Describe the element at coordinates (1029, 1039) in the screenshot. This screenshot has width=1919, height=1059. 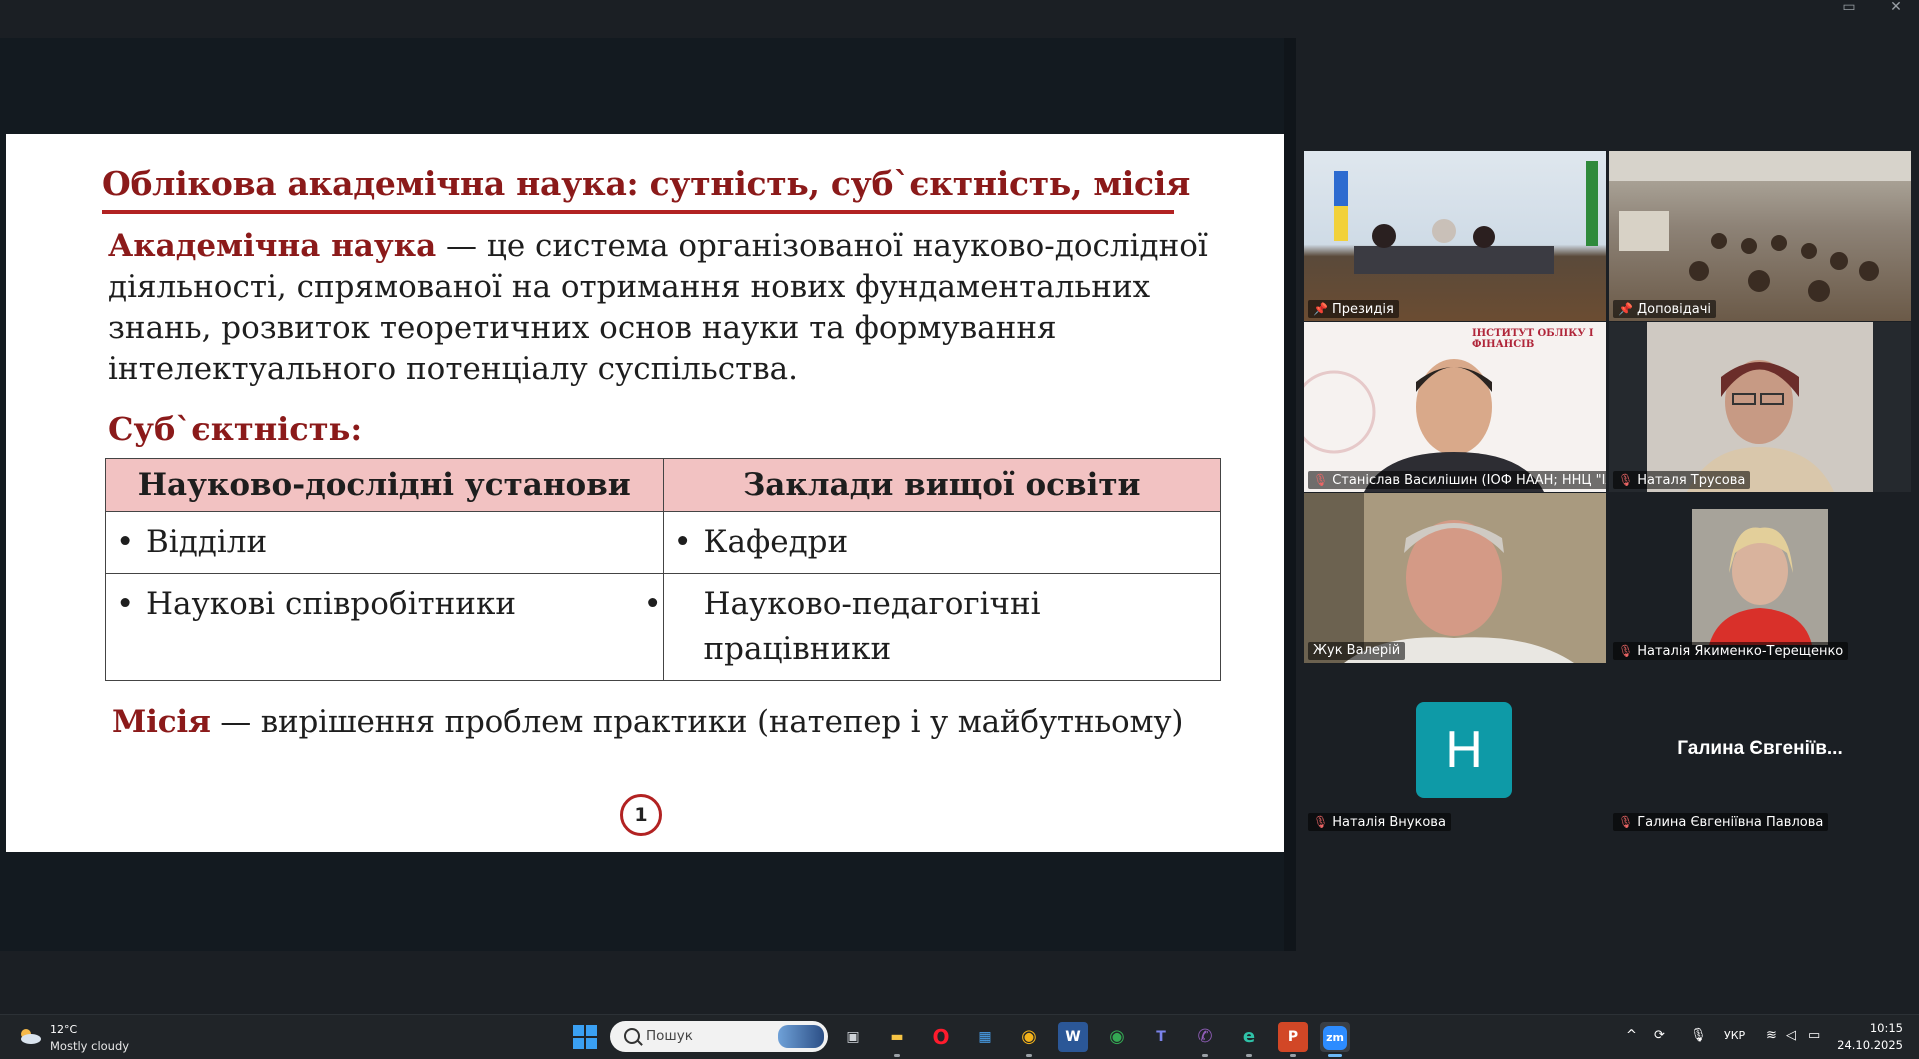
I see `chrome-icon: ◉` at that location.